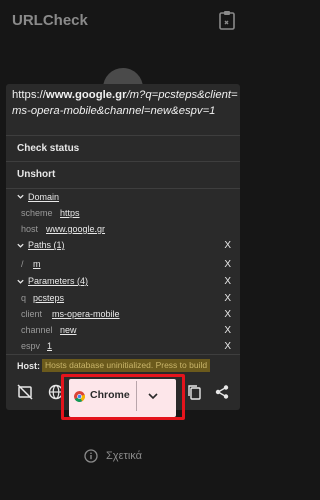 This screenshot has width=320, height=500. I want to click on parameter-row: espv 1 X, so click(123, 346).